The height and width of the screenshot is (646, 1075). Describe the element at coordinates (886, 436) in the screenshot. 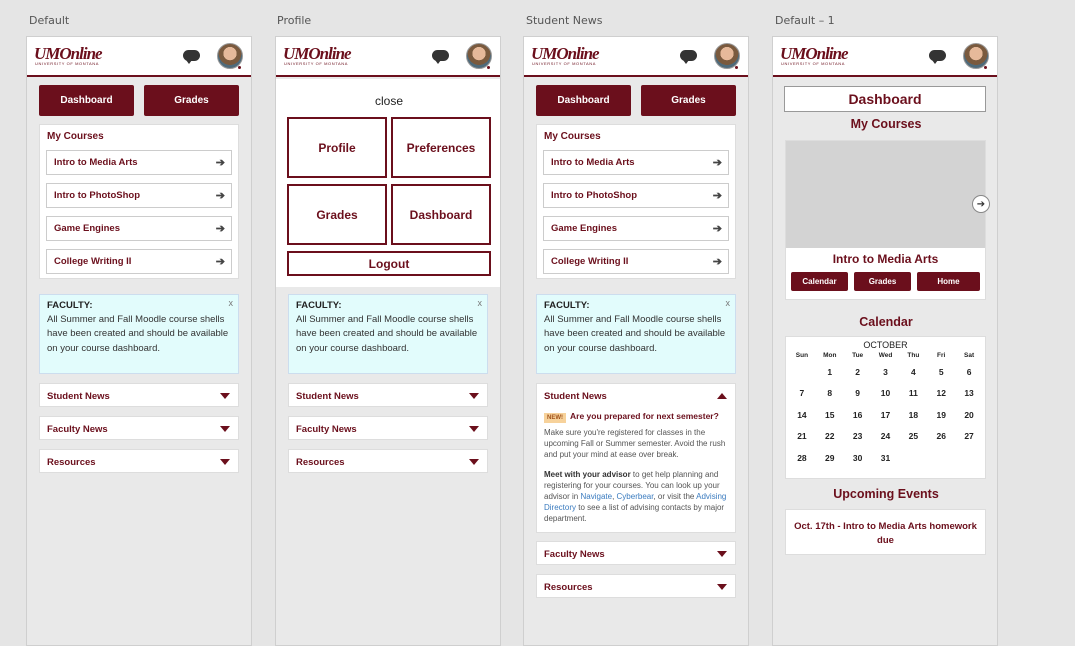

I see `calendar-day: 24` at that location.